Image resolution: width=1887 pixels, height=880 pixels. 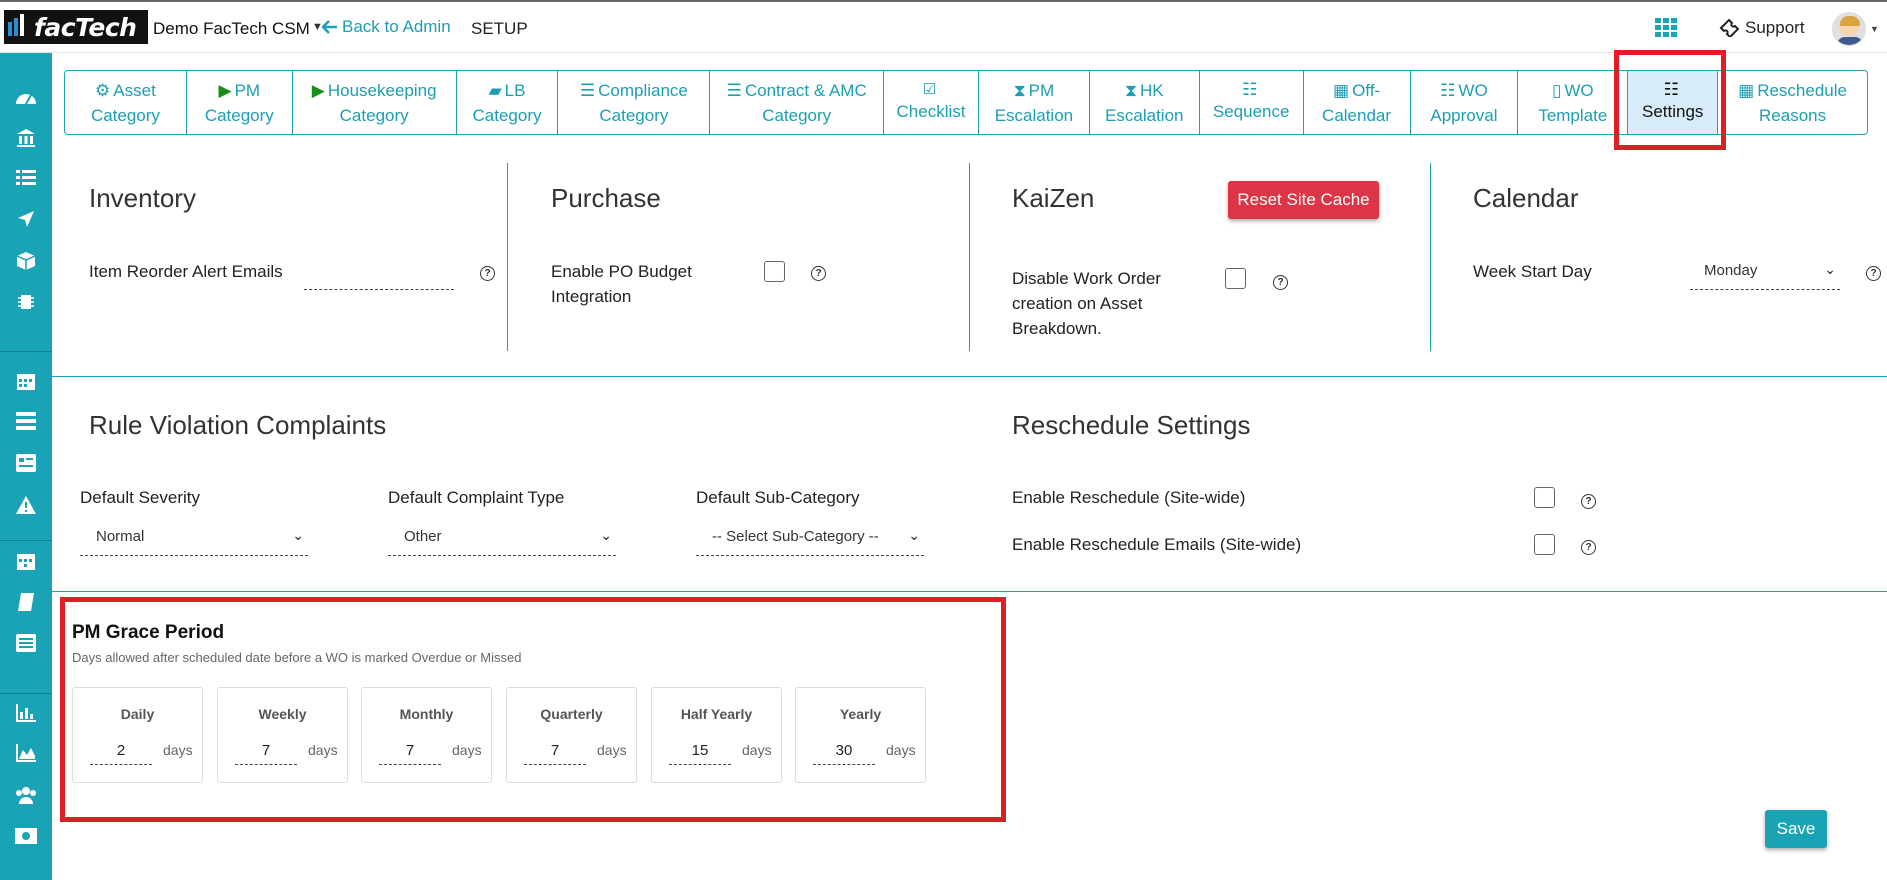 I want to click on calendar-alt-icon, so click(x=26, y=561).